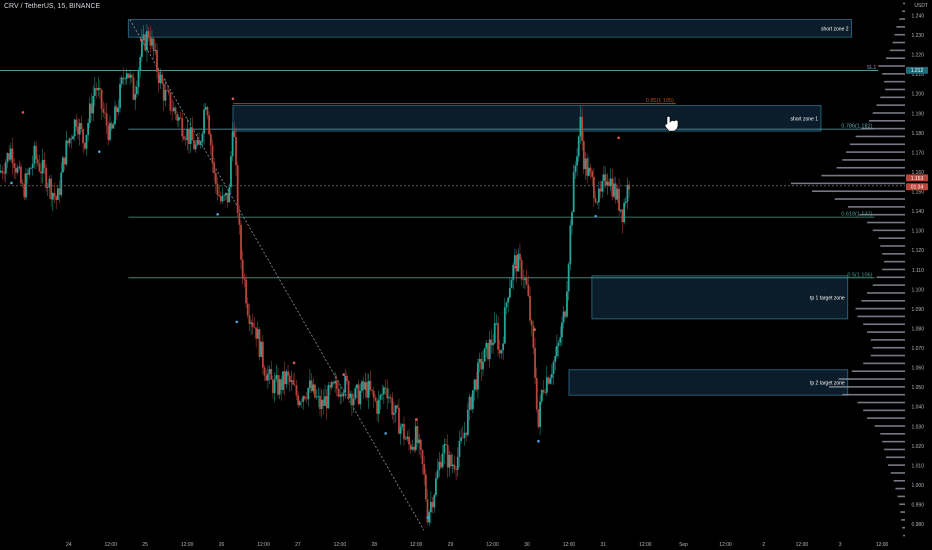 The height and width of the screenshot is (550, 932). Describe the element at coordinates (827, 383) in the screenshot. I see `zone-label: tp 2 target zone` at that location.